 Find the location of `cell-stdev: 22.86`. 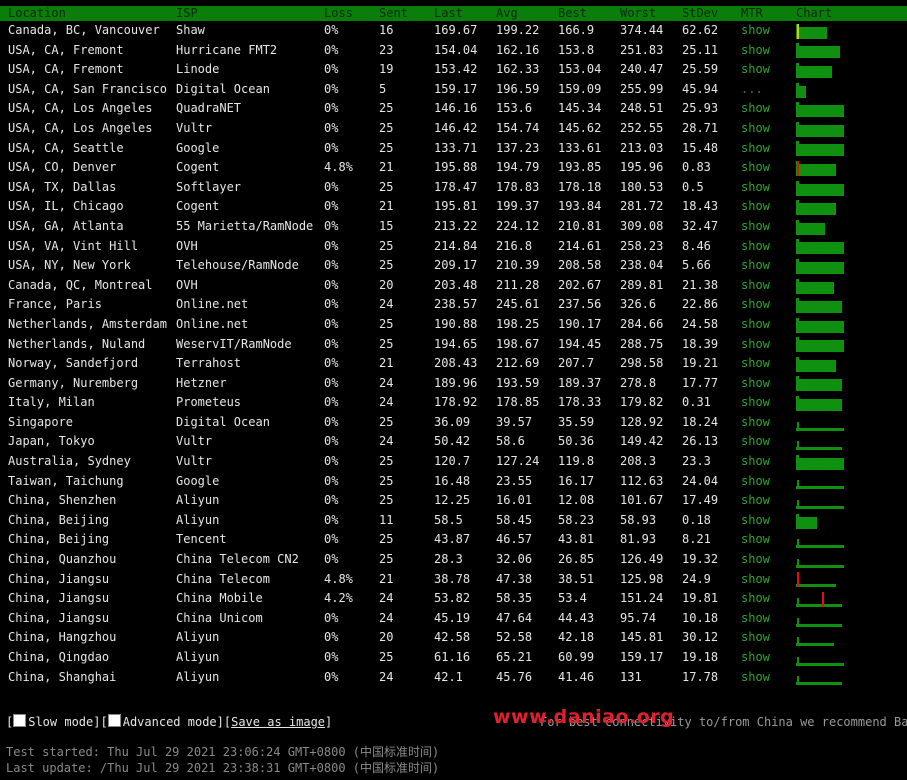

cell-stdev: 22.86 is located at coordinates (700, 304).